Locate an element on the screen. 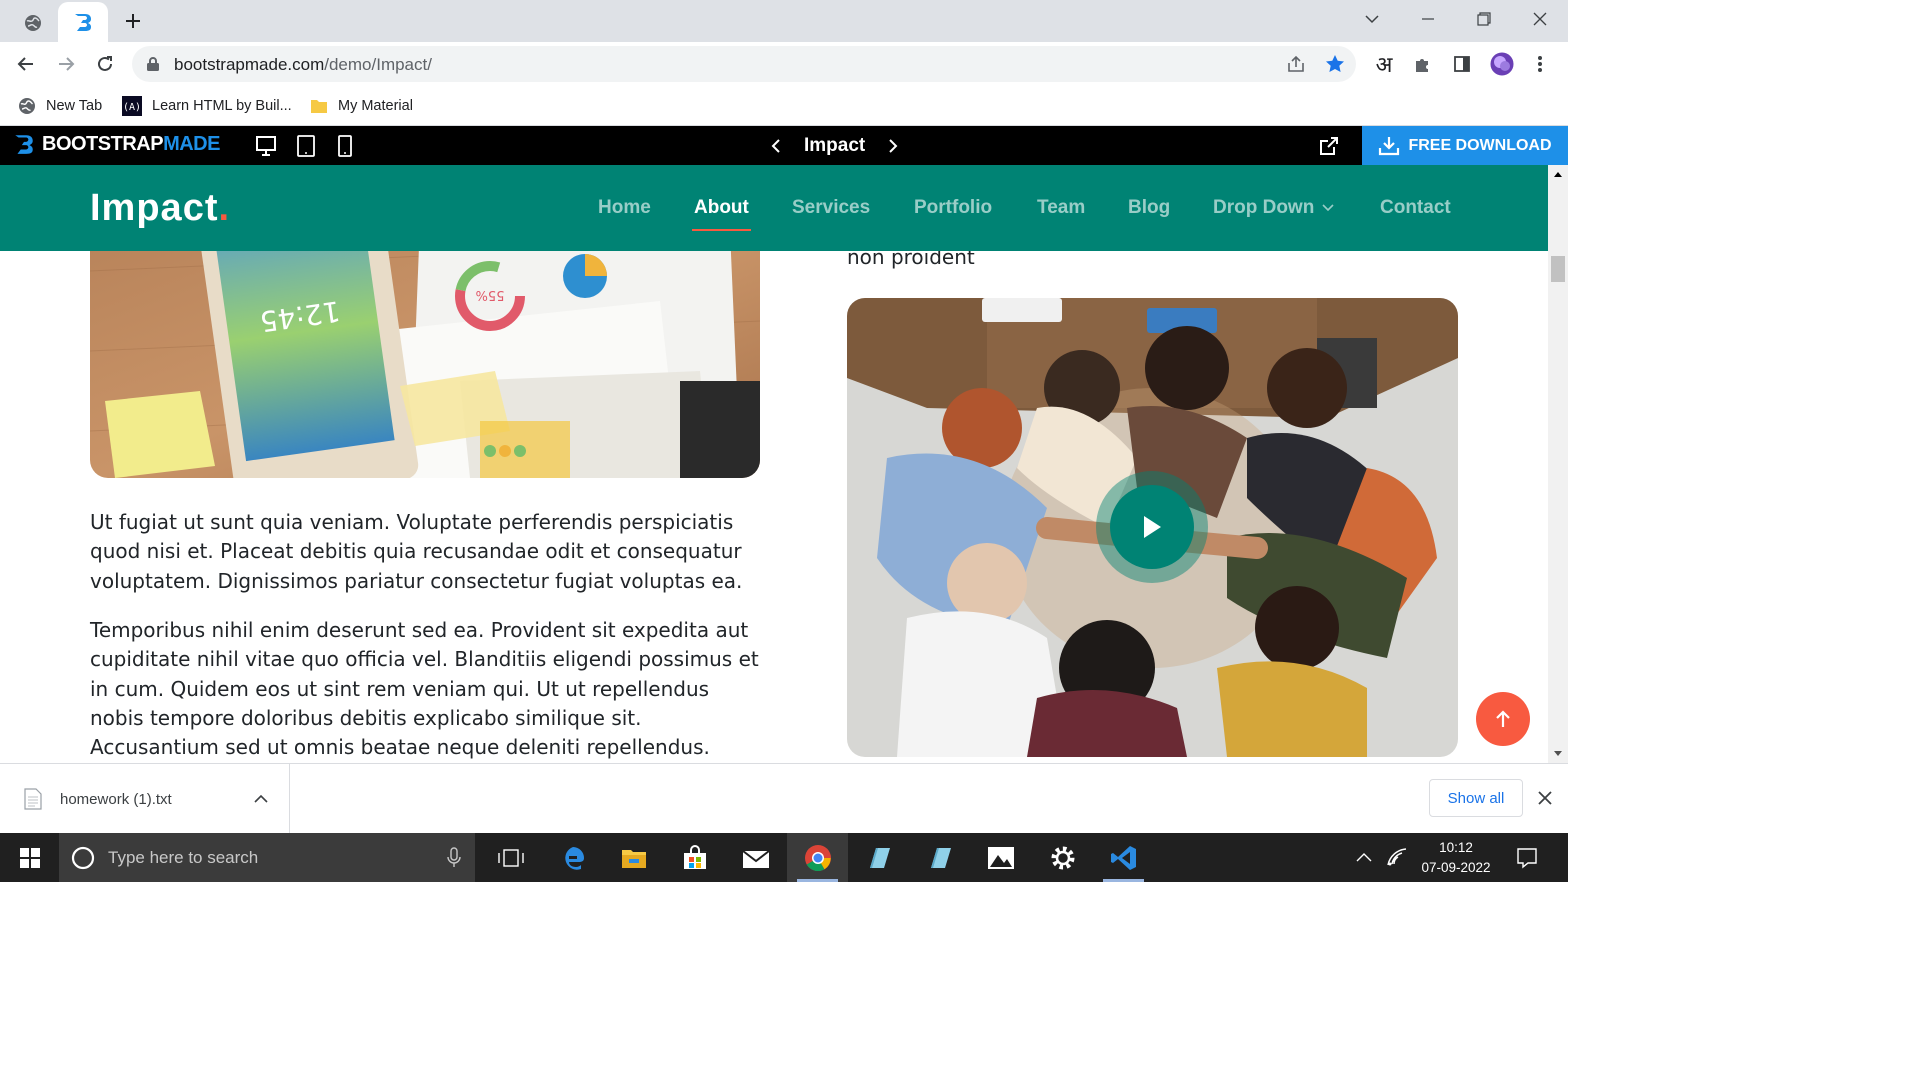 The image size is (1920, 1080). nav-dropdown: Drop Down is located at coordinates (1273, 208).